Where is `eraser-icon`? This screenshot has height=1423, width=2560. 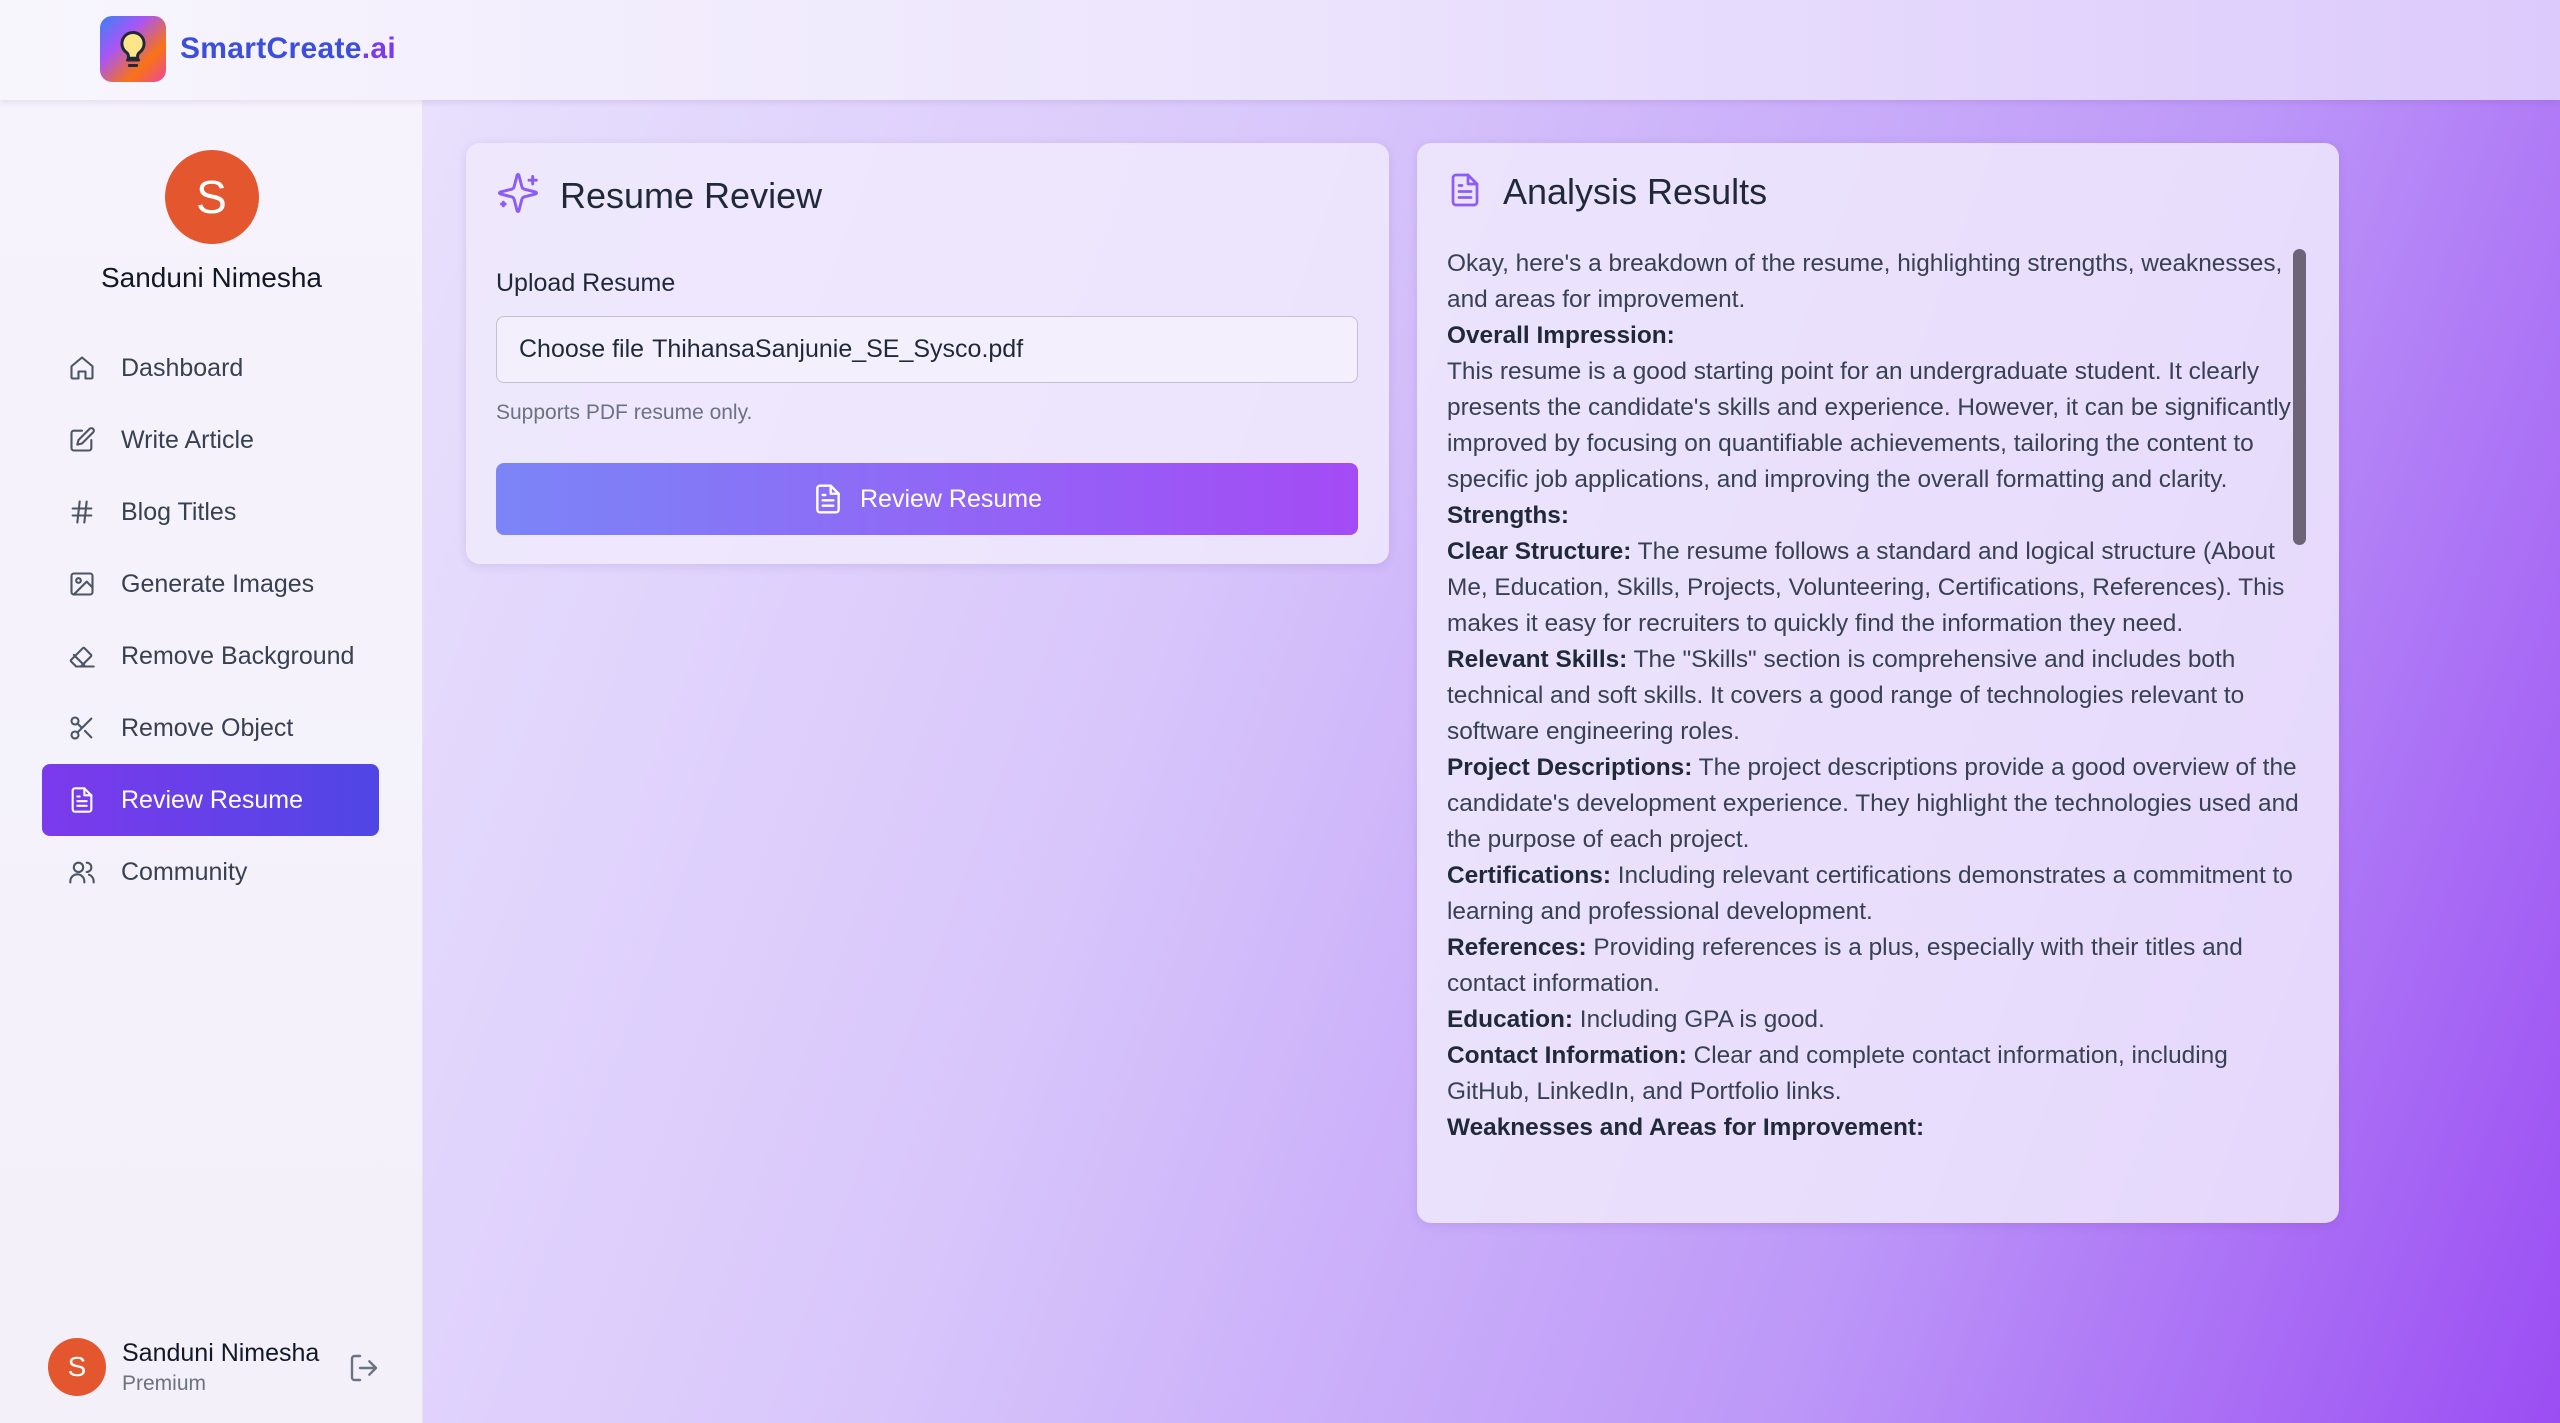 eraser-icon is located at coordinates (82, 656).